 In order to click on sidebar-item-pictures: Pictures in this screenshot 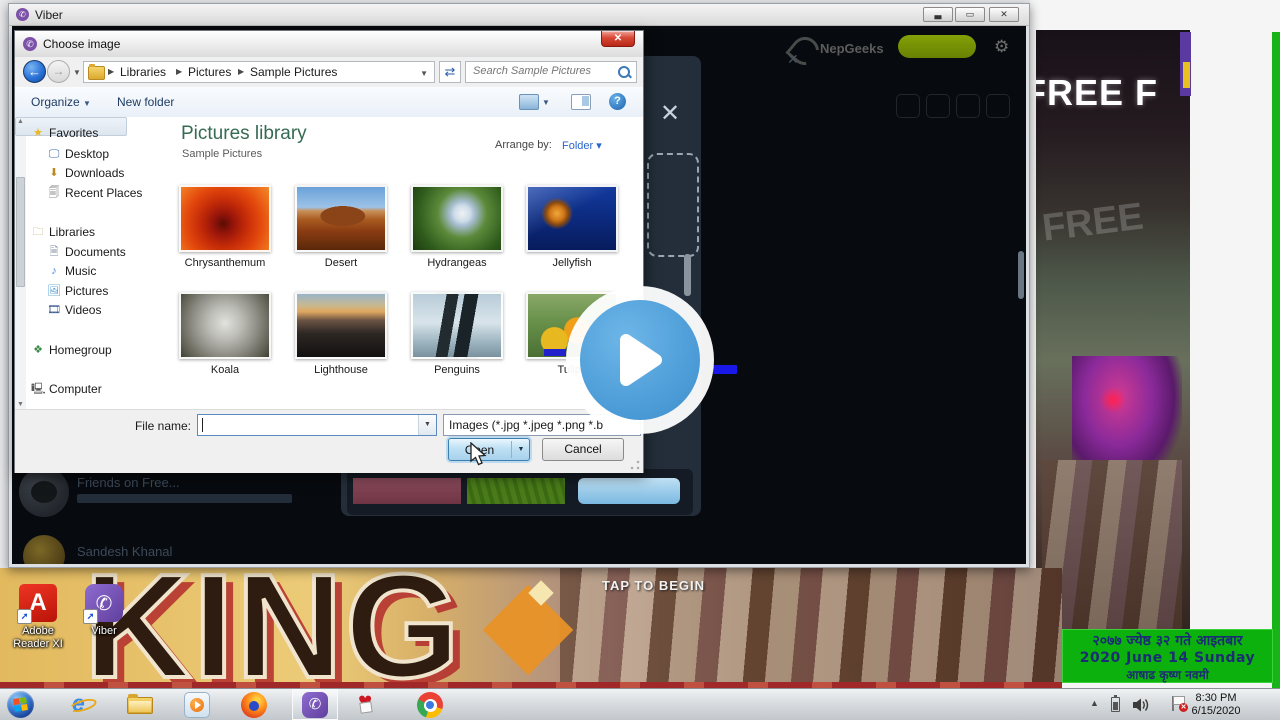, I will do `click(86, 291)`.